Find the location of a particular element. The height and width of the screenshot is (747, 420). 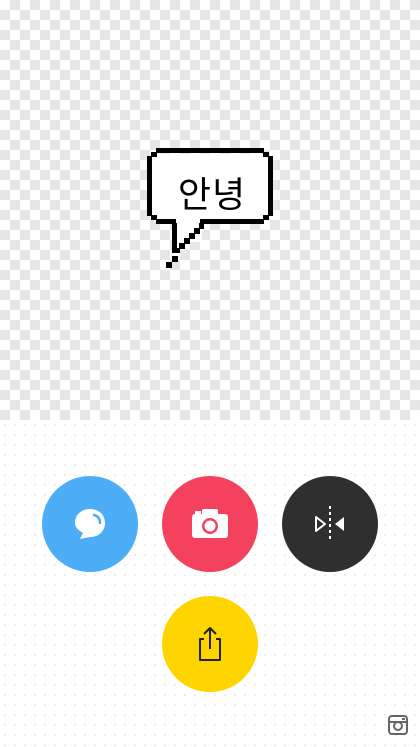

pixel-speech-bubble: 안녕 is located at coordinates (210, 211).